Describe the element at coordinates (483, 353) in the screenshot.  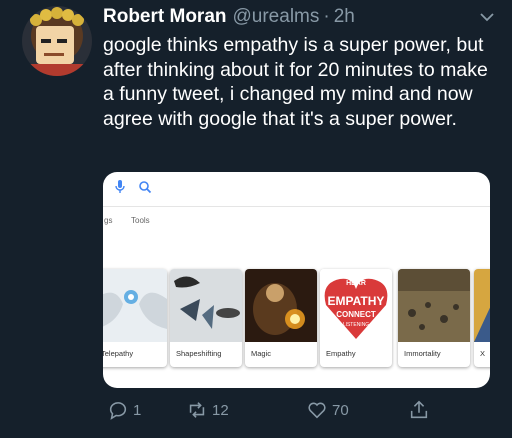
I see `tile-caption: X` at that location.